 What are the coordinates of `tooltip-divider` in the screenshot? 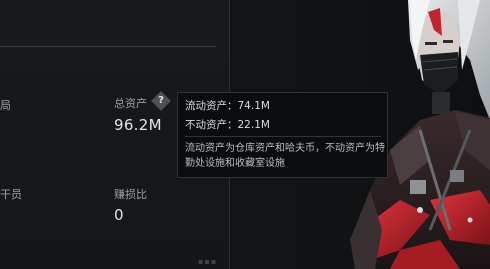 It's located at (283, 136).